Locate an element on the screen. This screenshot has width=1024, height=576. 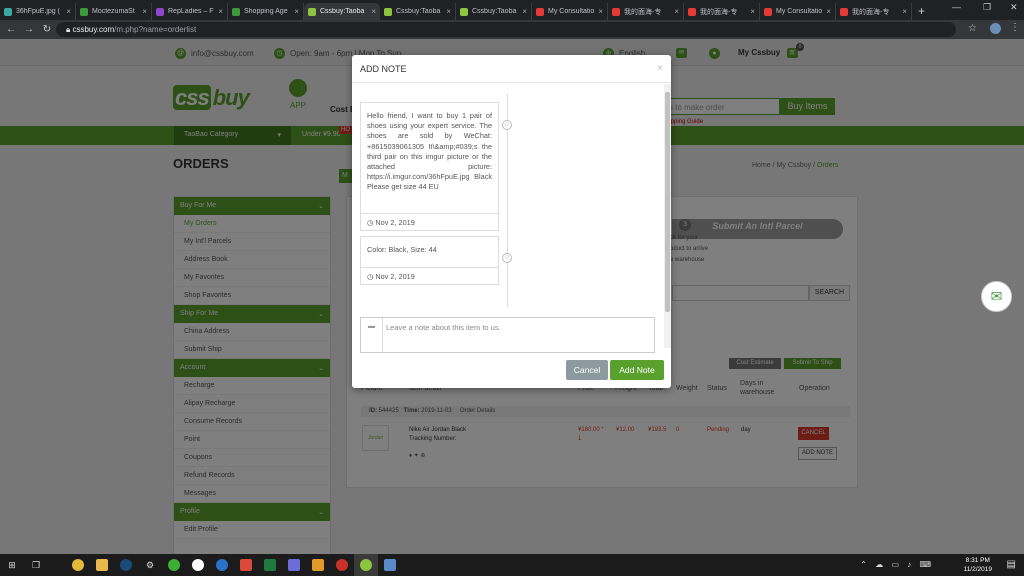
dialog-scrollbar is located at coordinates (667, 216).